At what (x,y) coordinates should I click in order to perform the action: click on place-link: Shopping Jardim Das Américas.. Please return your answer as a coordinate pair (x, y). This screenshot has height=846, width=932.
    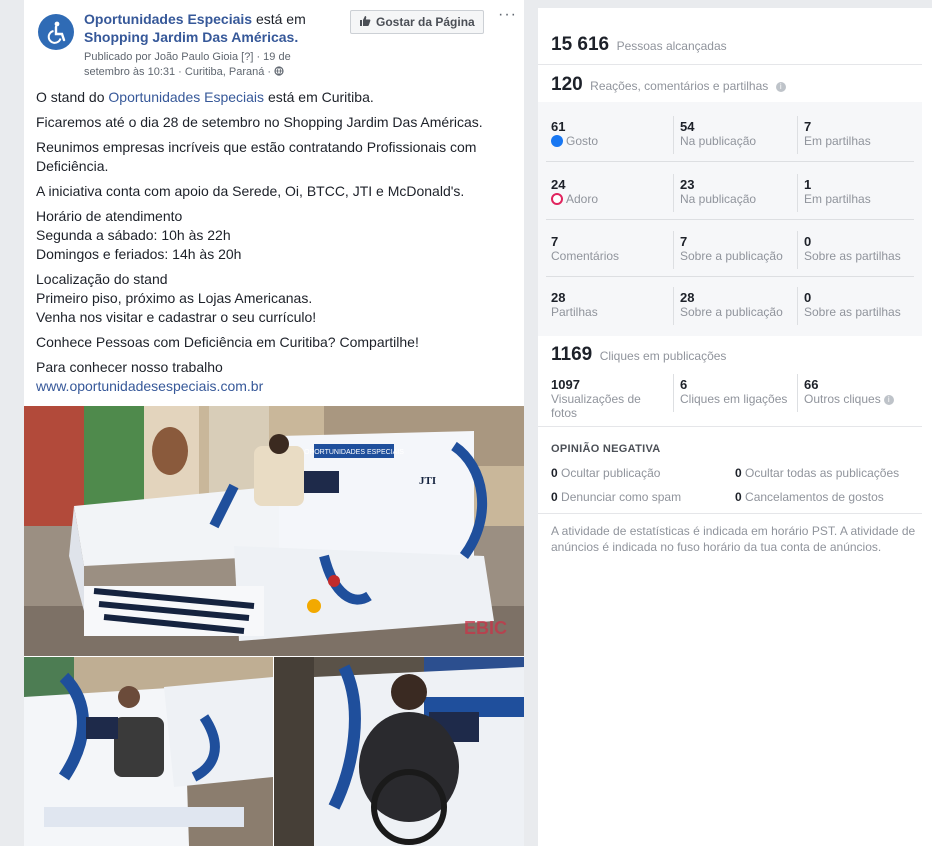
    Looking at the image, I should click on (191, 37).